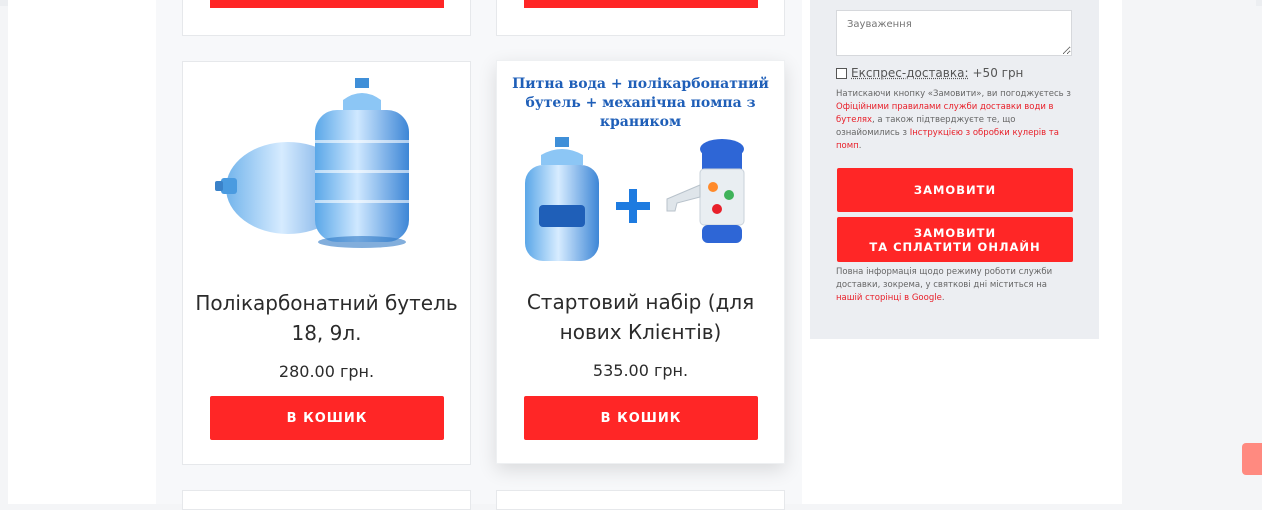 The image size is (1262, 510). Describe the element at coordinates (998, 73) in the screenshot. I see `express-delivery-price: +50 грн` at that location.